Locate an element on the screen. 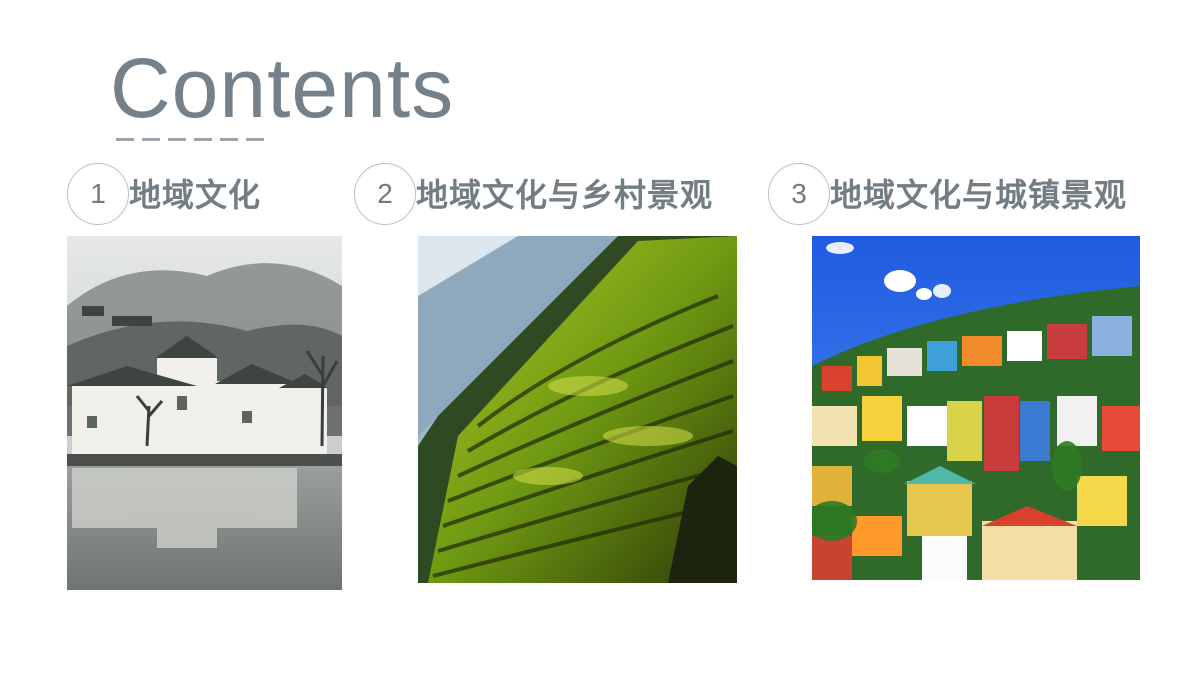  colorful-hillside-town-photo is located at coordinates (976, 408).